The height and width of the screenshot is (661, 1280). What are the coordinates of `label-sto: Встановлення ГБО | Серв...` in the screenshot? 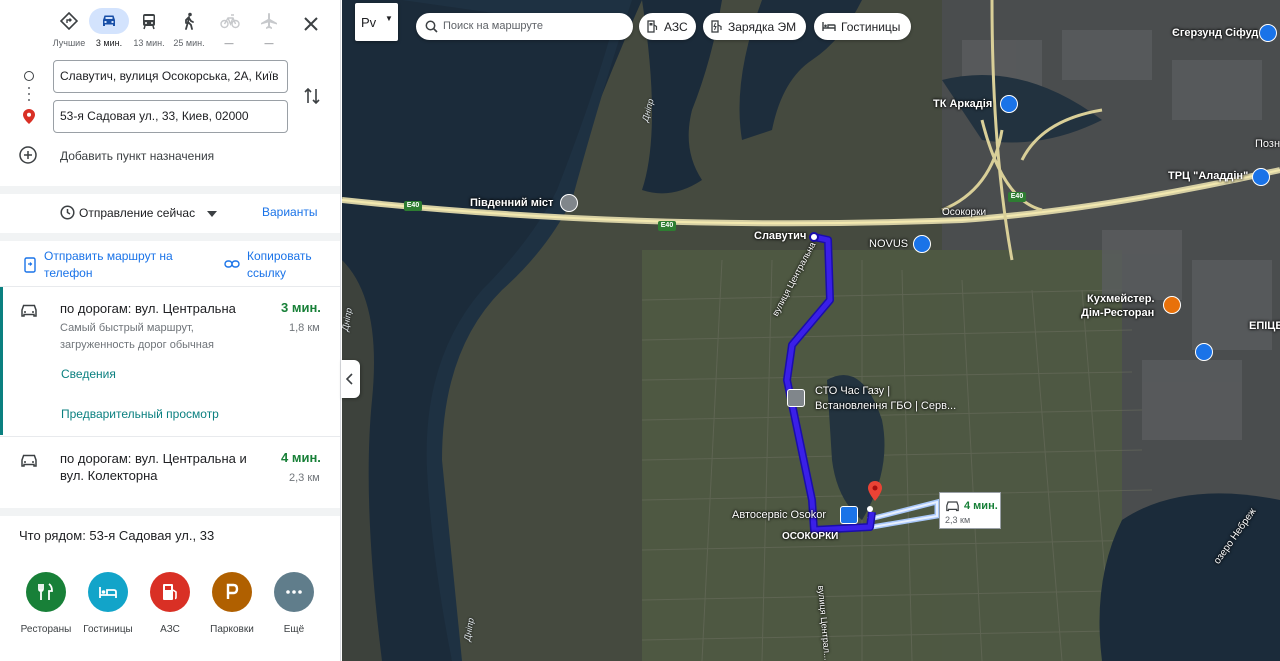 It's located at (885, 406).